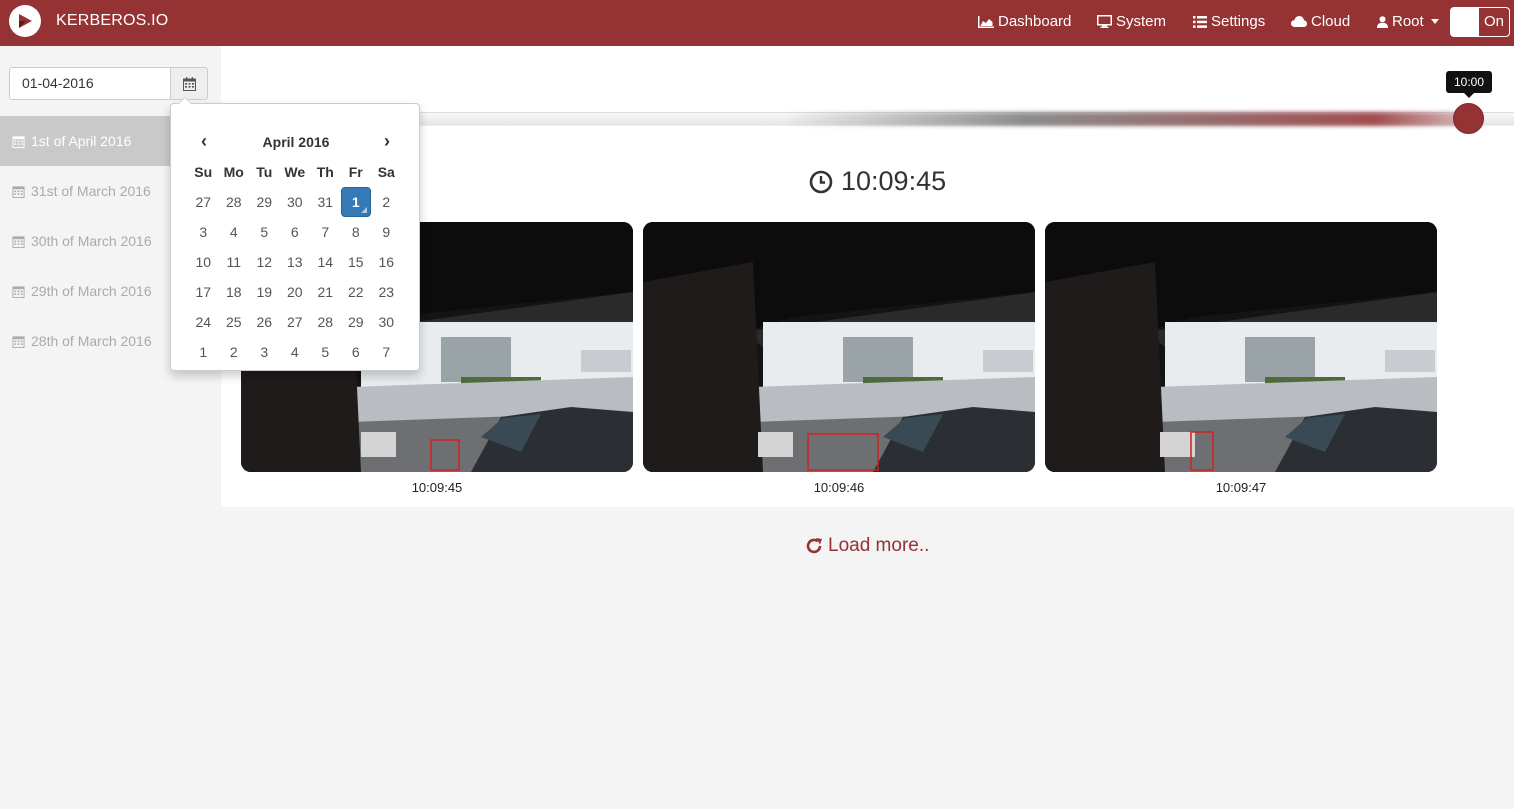  I want to click on system-toggle: On, so click(1480, 22).